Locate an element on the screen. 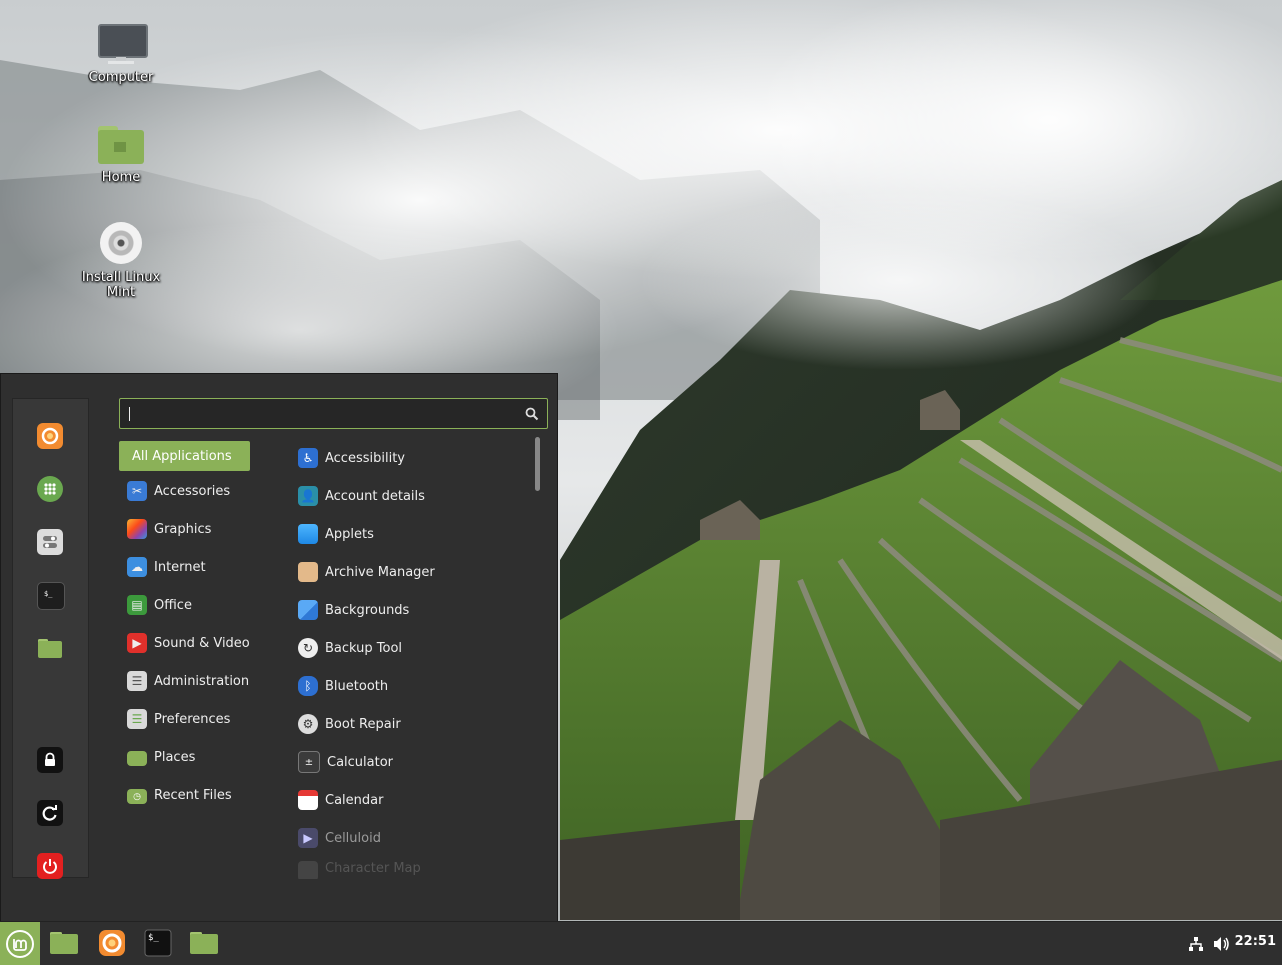 The width and height of the screenshot is (1282, 965). category-accessories: ✂ Accessories is located at coordinates (199, 491).